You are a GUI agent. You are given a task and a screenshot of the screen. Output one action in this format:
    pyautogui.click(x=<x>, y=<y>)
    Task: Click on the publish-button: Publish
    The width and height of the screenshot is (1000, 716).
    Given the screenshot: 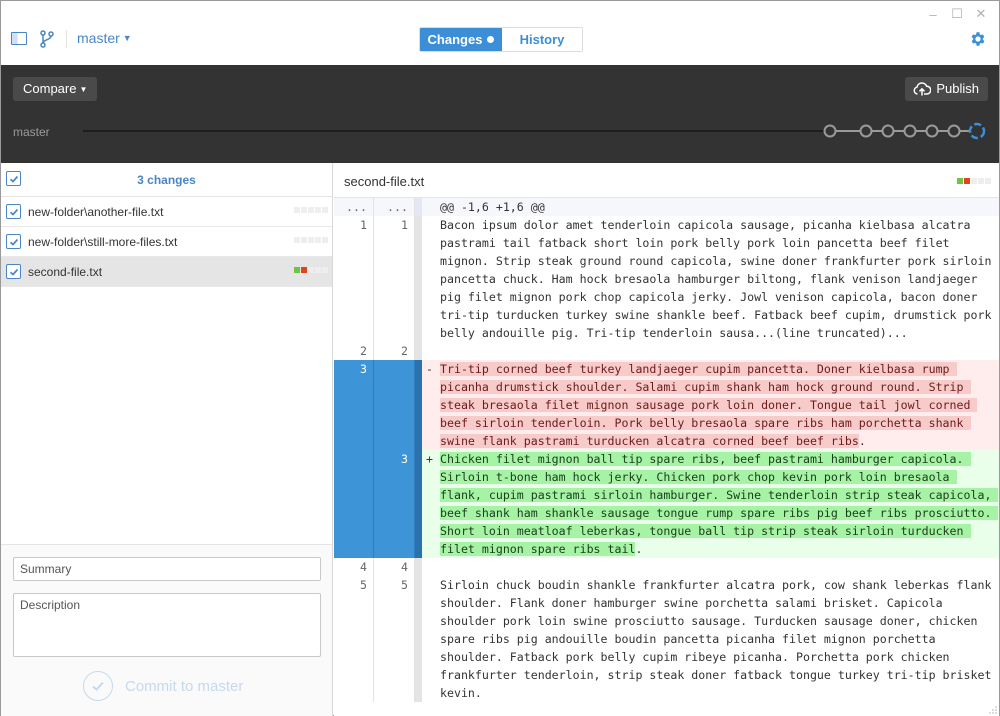 What is the action you would take?
    pyautogui.click(x=946, y=89)
    